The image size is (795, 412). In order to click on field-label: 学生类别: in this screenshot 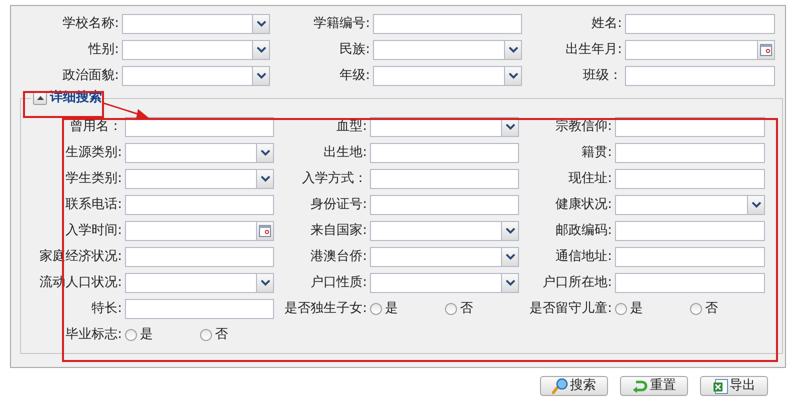, I will do `click(94, 179)`.